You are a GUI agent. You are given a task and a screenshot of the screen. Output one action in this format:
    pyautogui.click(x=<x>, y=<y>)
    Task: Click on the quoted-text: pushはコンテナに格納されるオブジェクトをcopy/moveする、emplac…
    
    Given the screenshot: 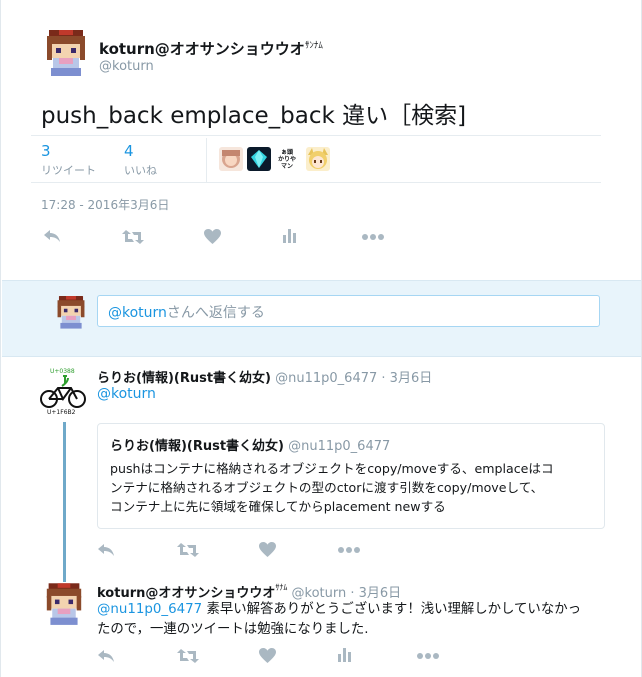 What is the action you would take?
    pyautogui.click(x=332, y=487)
    